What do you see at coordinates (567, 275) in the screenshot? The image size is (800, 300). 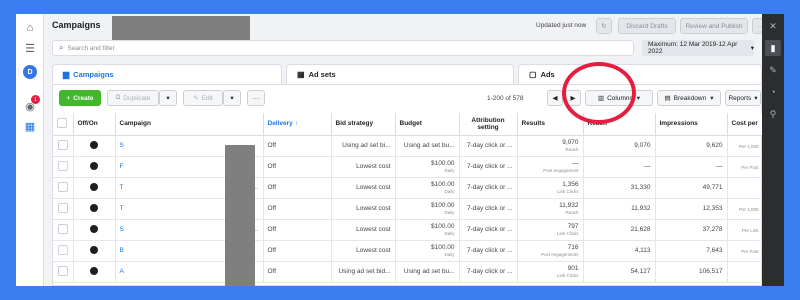 I see `results-sub: Link Clicks` at bounding box center [567, 275].